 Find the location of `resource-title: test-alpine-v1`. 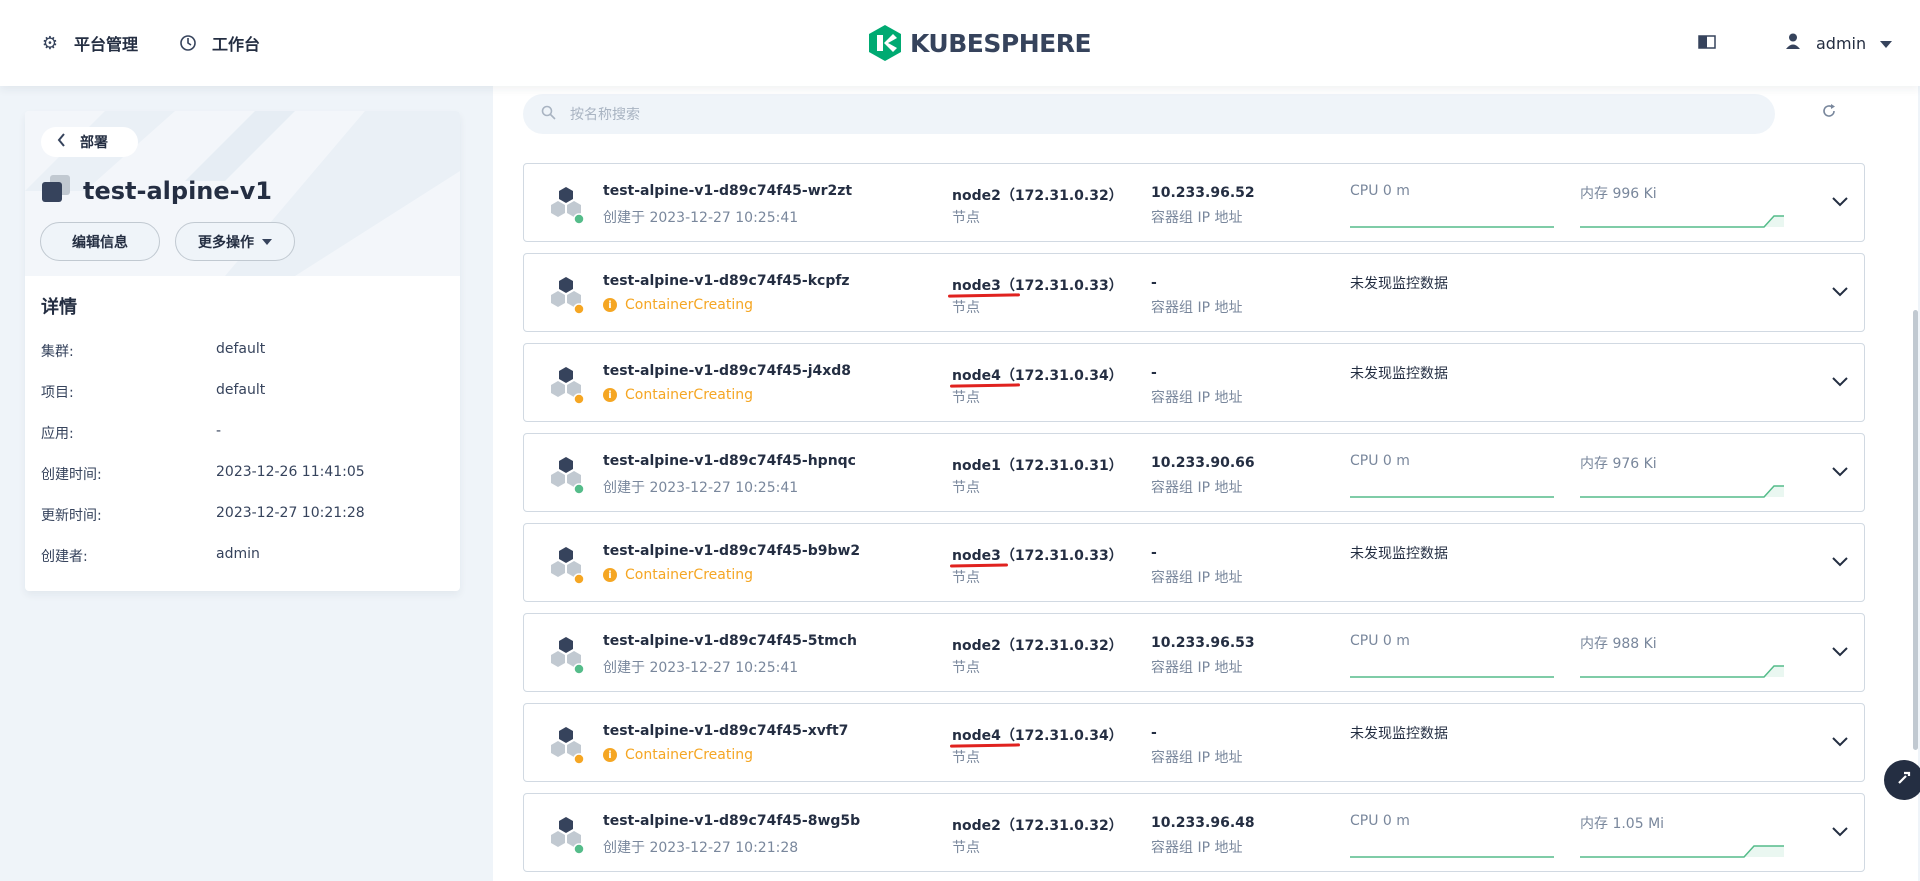

resource-title: test-alpine-v1 is located at coordinates (156, 191).